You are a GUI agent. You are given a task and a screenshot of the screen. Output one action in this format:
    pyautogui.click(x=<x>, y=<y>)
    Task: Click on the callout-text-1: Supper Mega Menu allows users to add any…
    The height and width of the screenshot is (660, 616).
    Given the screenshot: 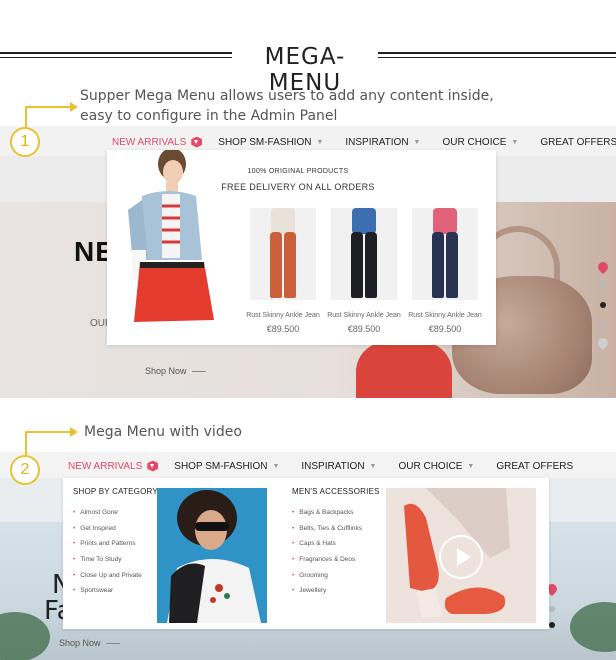 What is the action you would take?
    pyautogui.click(x=287, y=106)
    